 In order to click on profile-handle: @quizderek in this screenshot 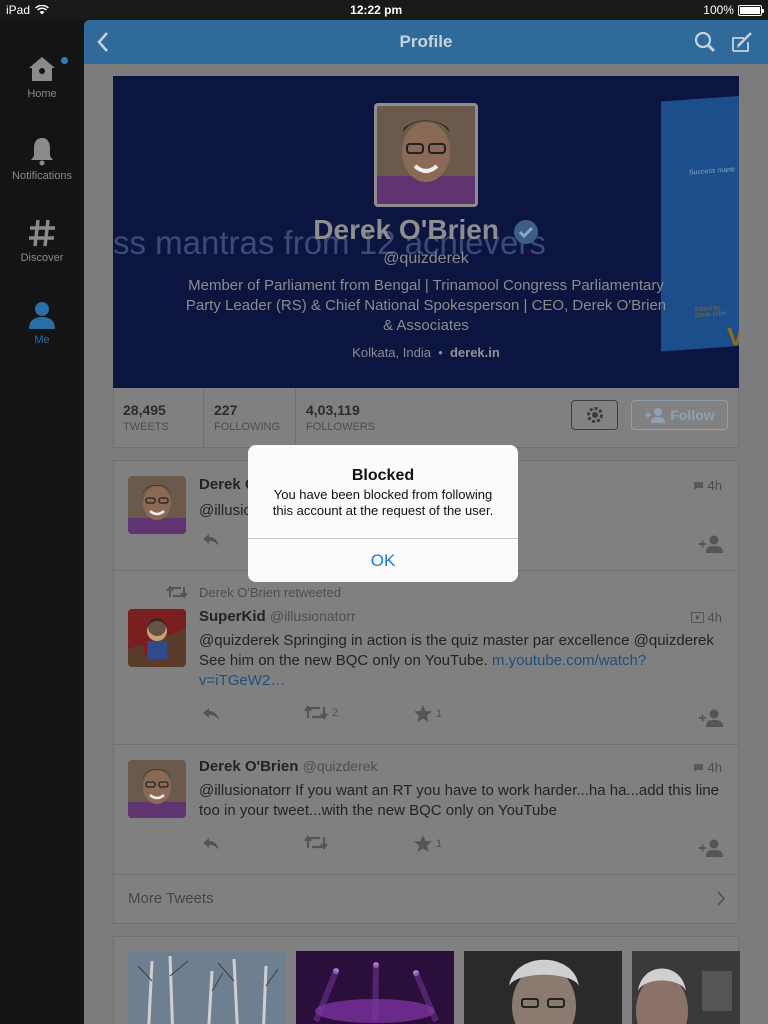, I will do `click(426, 258)`.